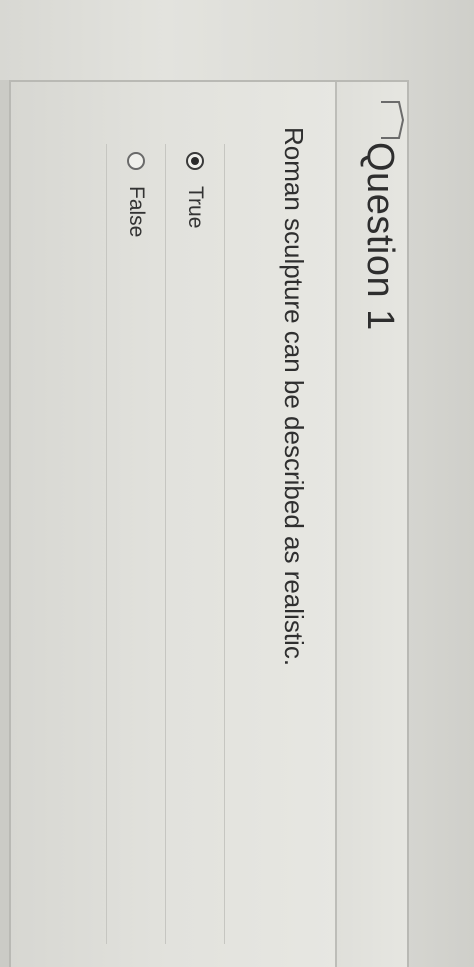  I want to click on flag-icon, so click(392, 120).